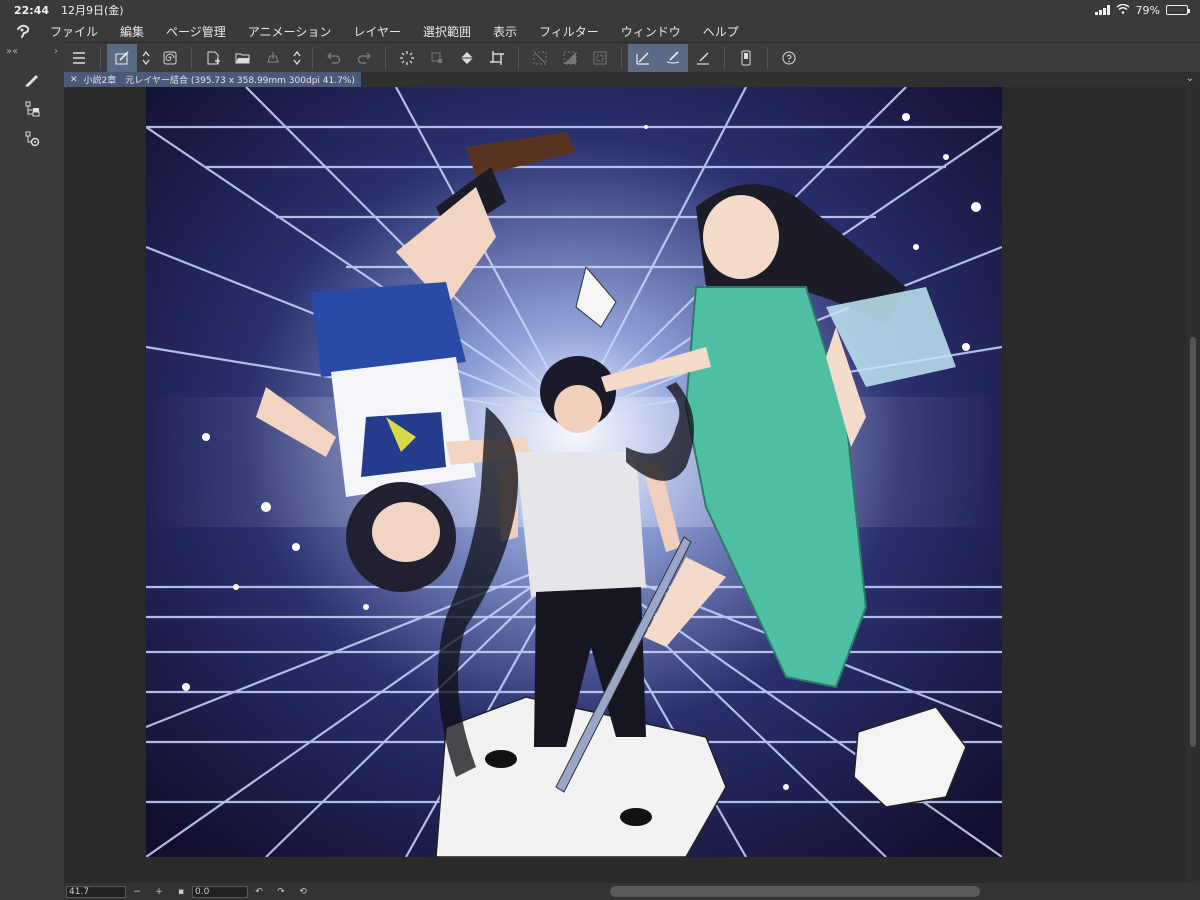 The image size is (1200, 900). I want to click on vertical-scrollbar, so click(1193, 485).